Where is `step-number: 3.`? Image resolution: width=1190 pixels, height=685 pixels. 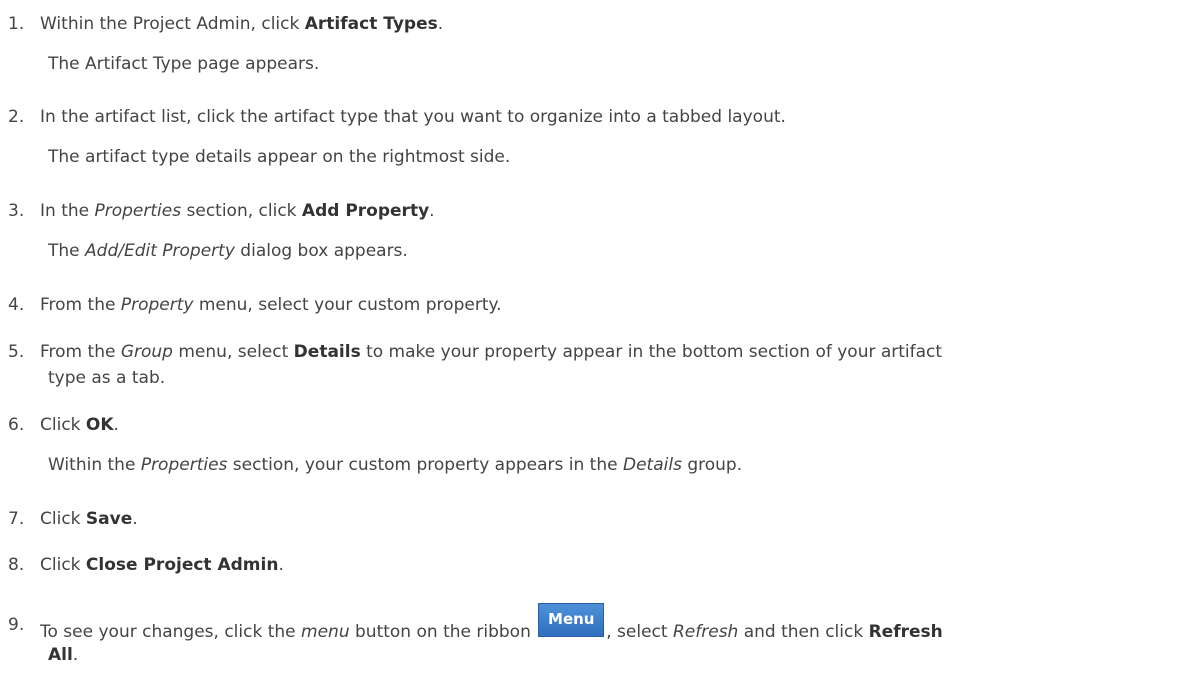
step-number: 3. is located at coordinates (16, 211).